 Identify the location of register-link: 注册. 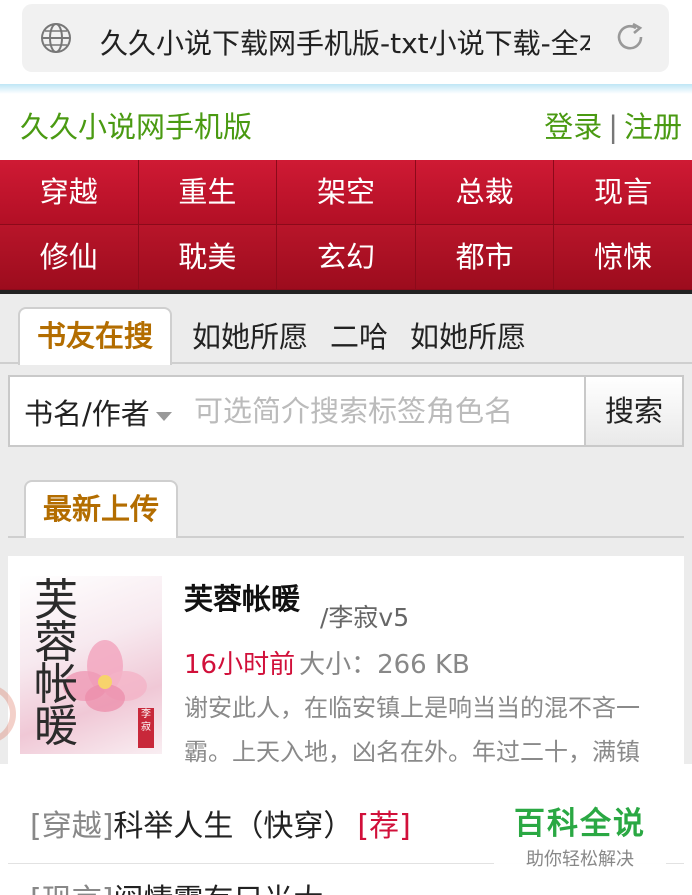
(653, 127).